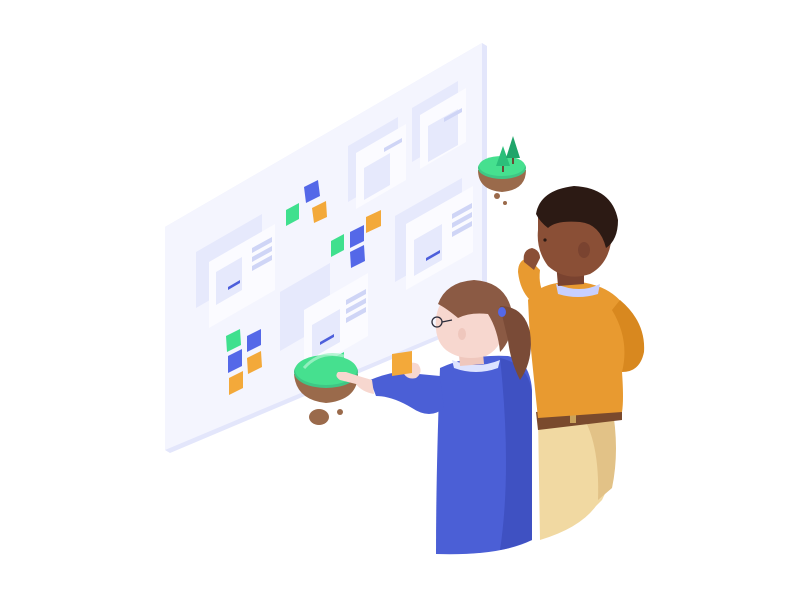  I want to click on floating-island-hologram, so click(326, 389).